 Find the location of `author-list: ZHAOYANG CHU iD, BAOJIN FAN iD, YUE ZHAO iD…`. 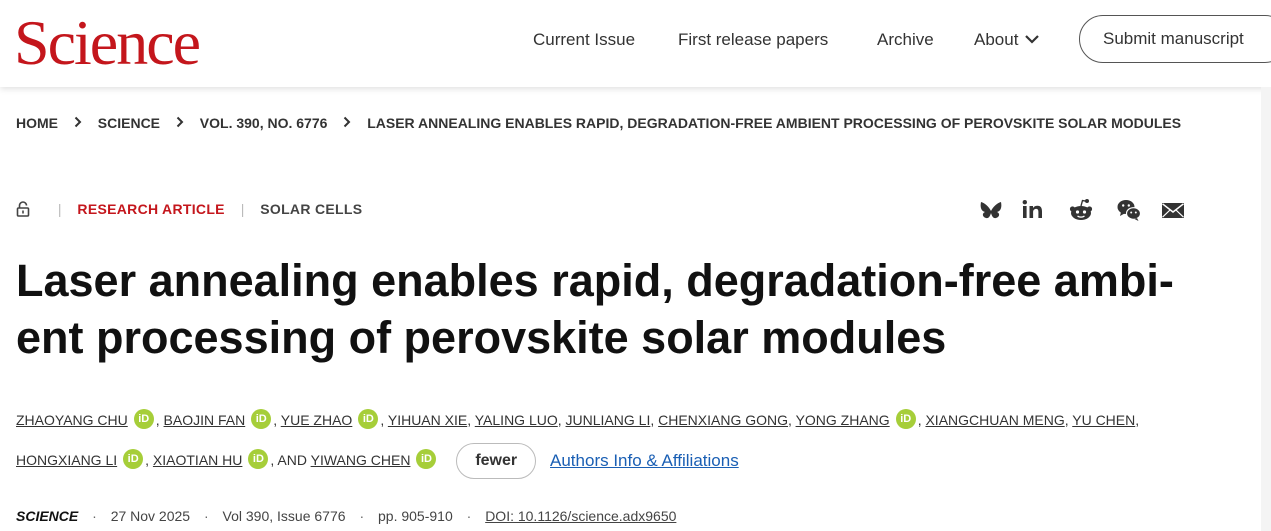

author-list: ZHAOYANG CHU iD, BAOJIN FAN iD, YUE ZHAO iD… is located at coordinates (616, 440).